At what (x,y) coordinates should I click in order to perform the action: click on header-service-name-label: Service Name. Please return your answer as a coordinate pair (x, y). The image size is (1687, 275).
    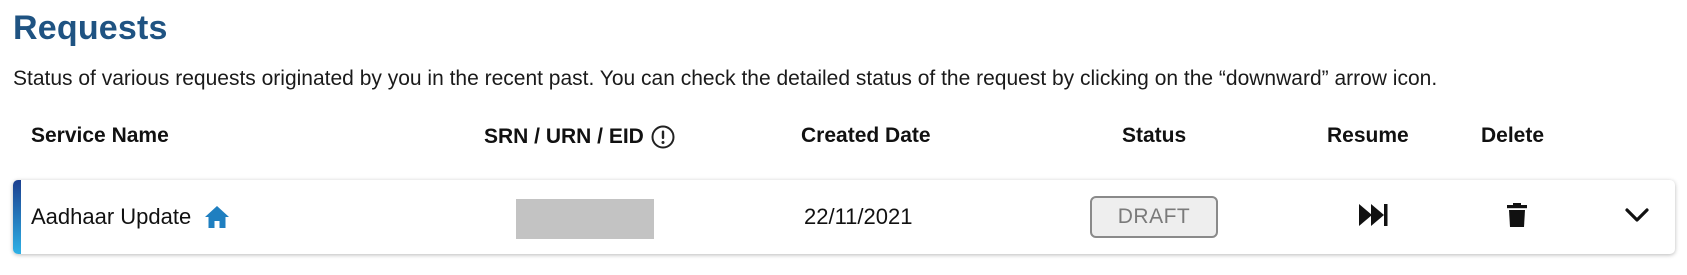
    Looking at the image, I should click on (100, 135).